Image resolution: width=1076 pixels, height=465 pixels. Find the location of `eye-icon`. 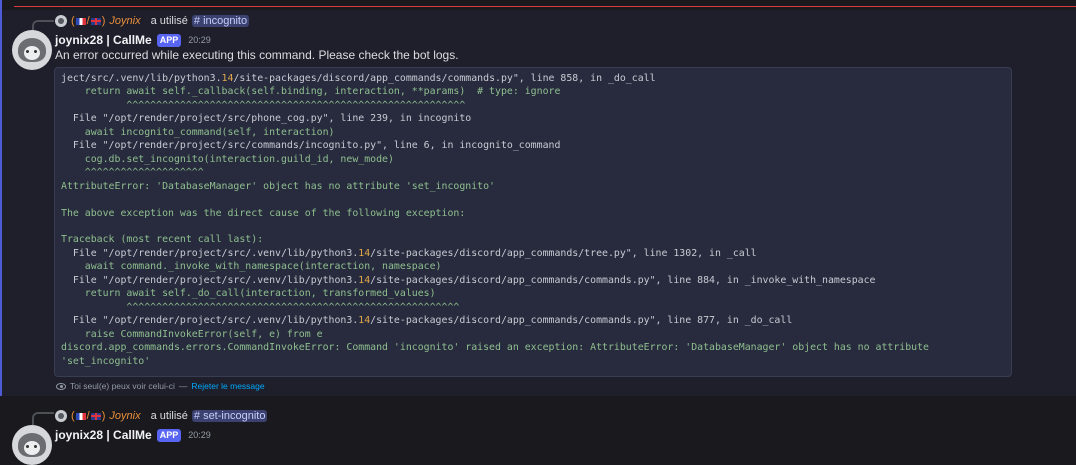

eye-icon is located at coordinates (61, 386).